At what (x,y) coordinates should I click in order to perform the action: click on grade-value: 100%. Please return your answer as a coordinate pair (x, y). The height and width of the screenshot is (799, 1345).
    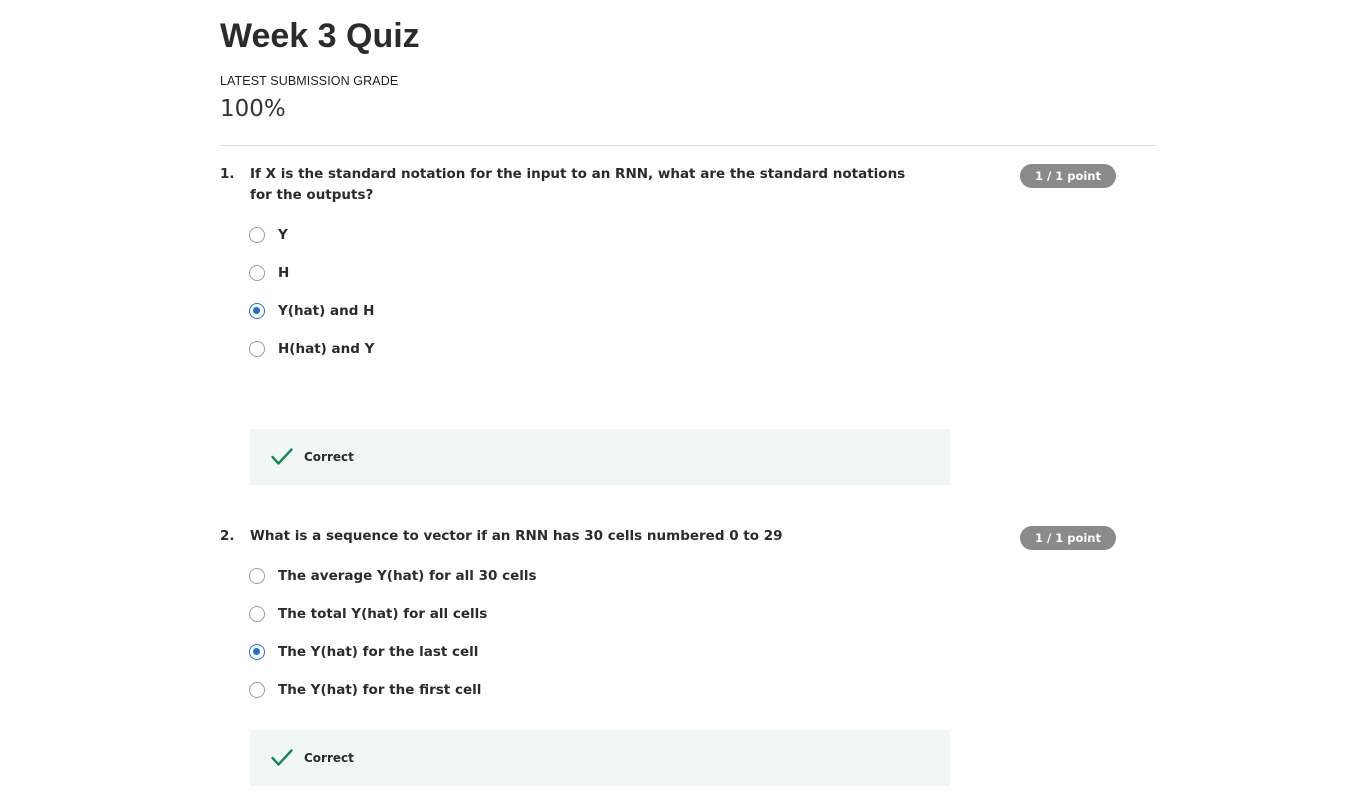
    Looking at the image, I should click on (253, 109).